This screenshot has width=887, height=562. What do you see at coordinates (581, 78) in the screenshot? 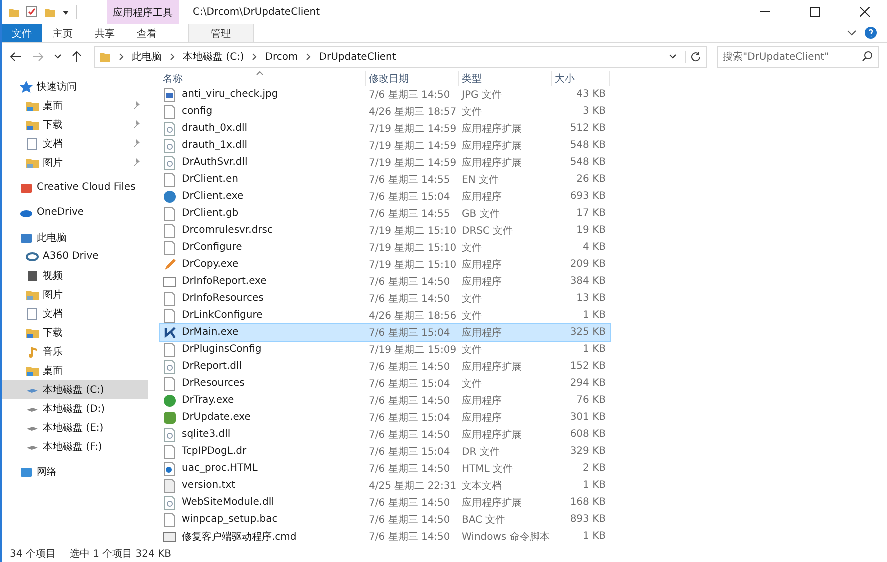
I see `column-header: 大小` at bounding box center [581, 78].